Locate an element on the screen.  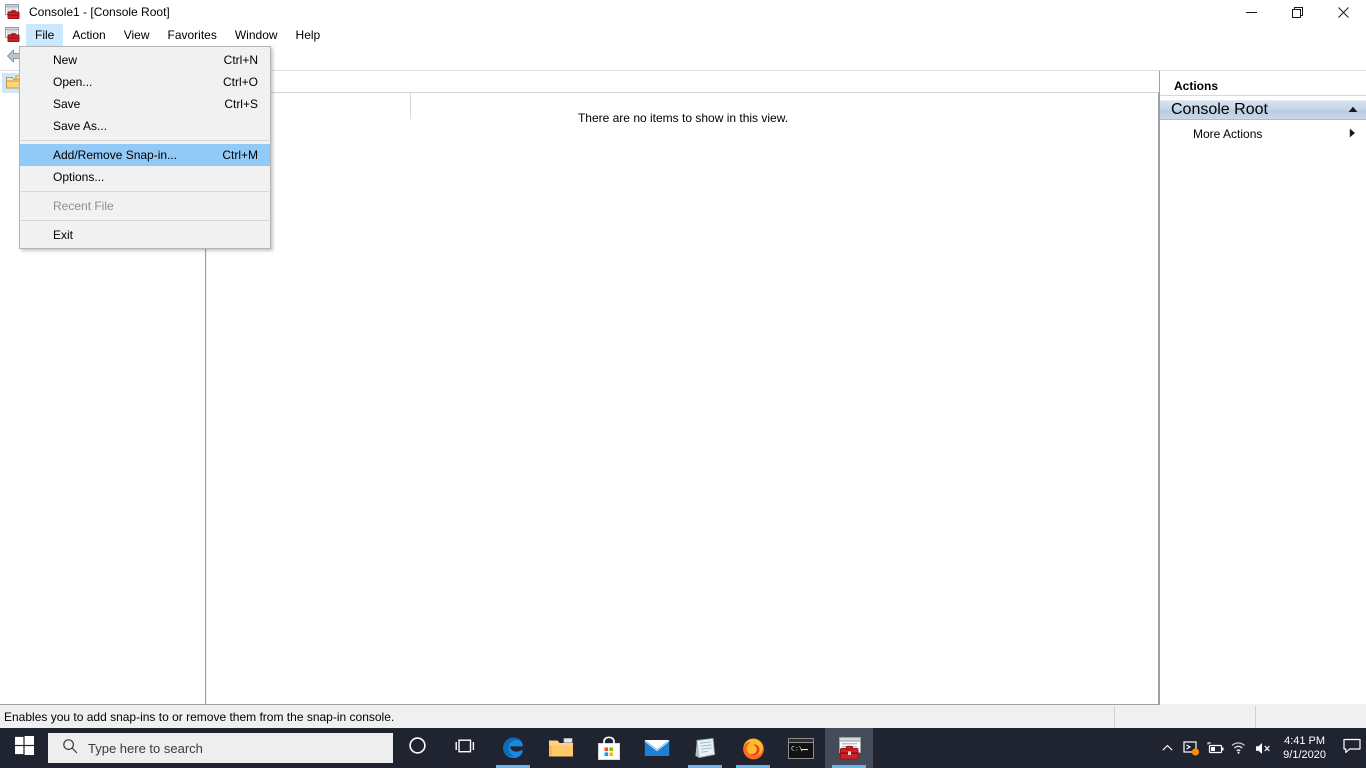
actions-group-console-root: Console Root is located at coordinates (1263, 110).